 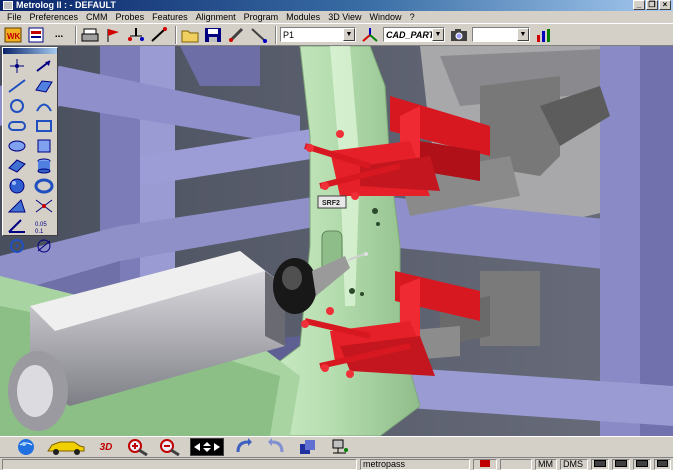 What do you see at coordinates (656, 241) in the screenshot?
I see `frame-beam` at bounding box center [656, 241].